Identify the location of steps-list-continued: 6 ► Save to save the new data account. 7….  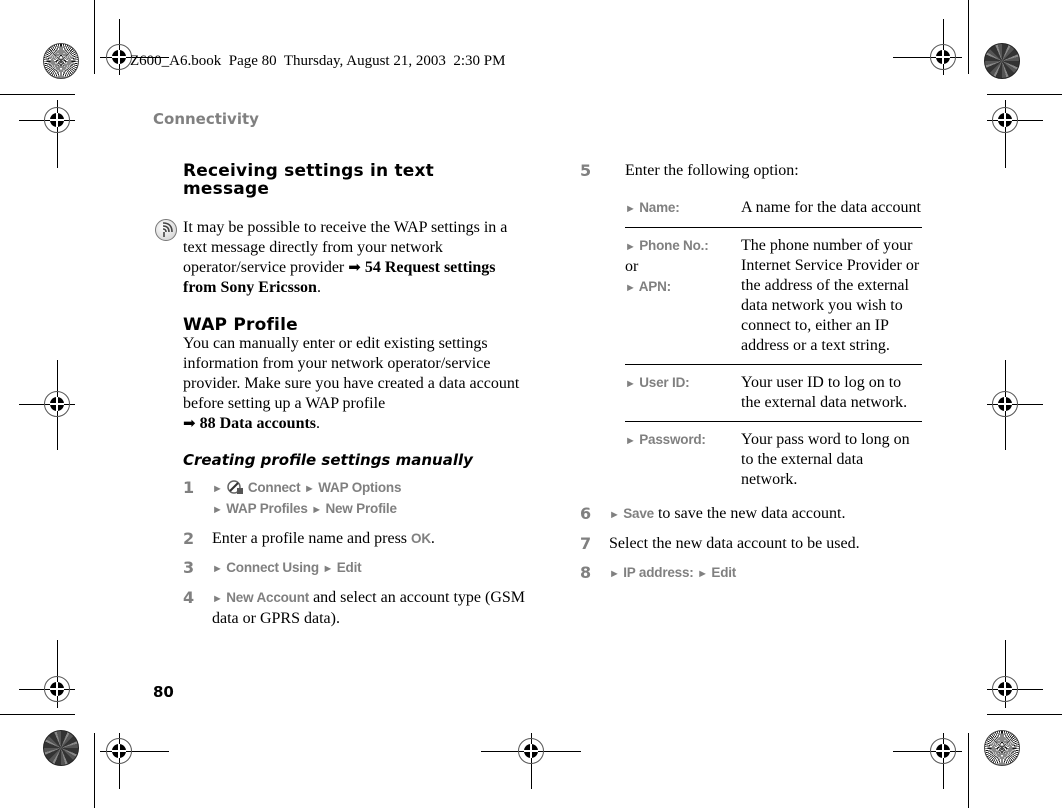
(755, 544).